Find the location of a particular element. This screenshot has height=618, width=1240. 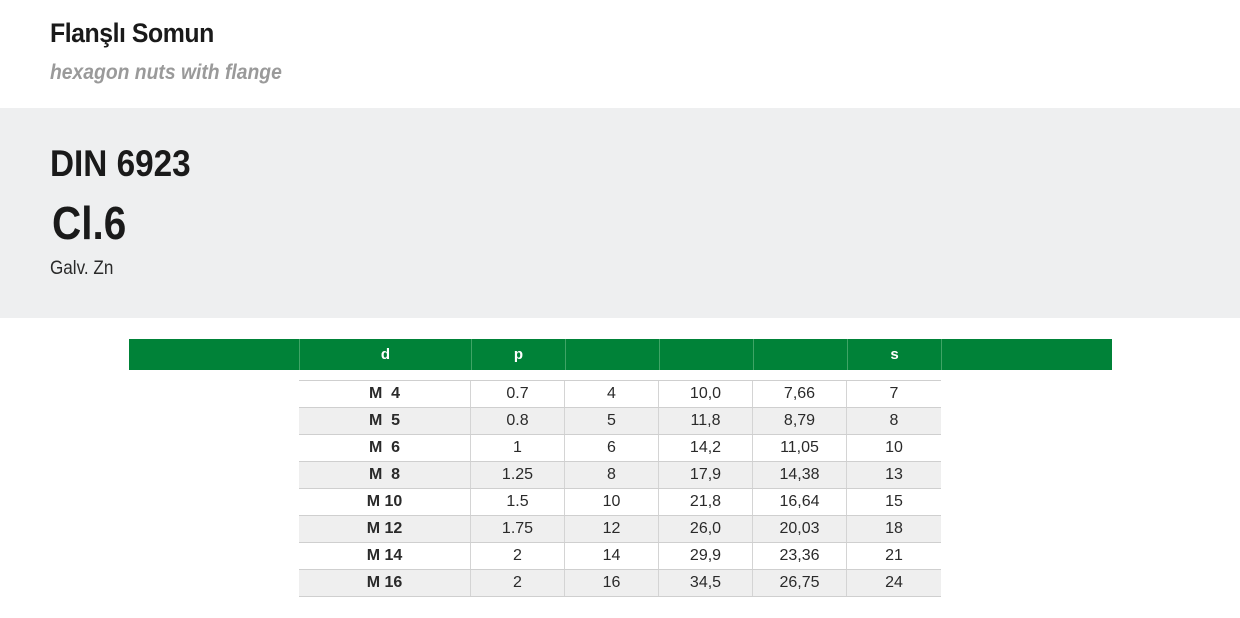

cell-dc: 17,9 is located at coordinates (706, 475).